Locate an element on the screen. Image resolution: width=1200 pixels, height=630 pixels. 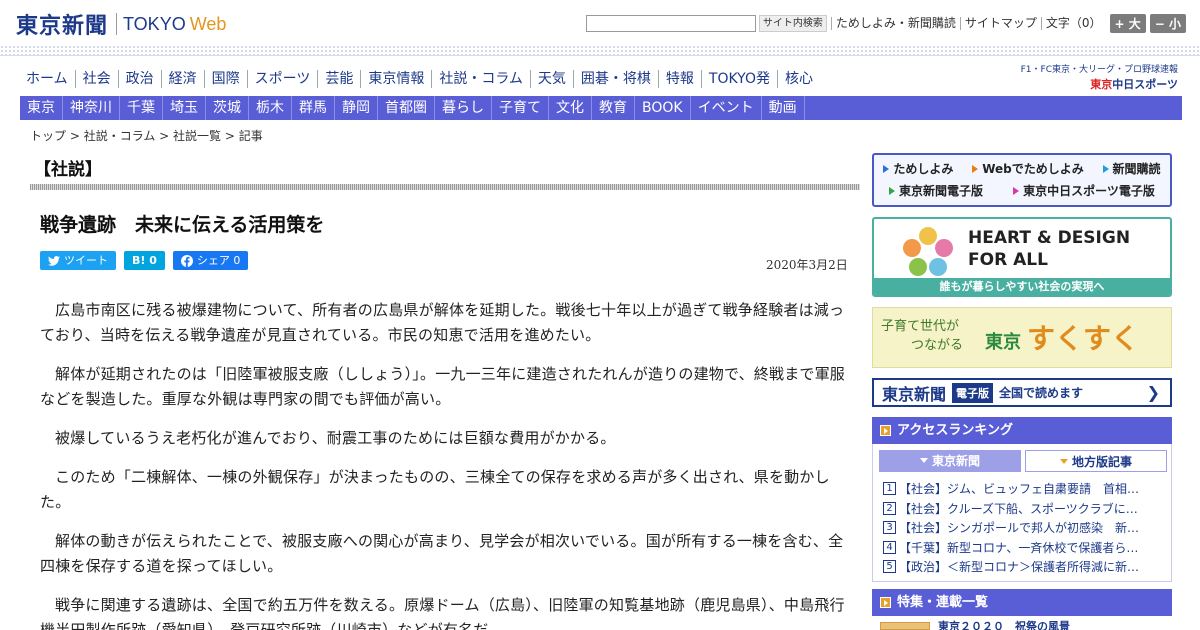
digital-edition-link: 東京新聞電子版 is located at coordinates (936, 190).